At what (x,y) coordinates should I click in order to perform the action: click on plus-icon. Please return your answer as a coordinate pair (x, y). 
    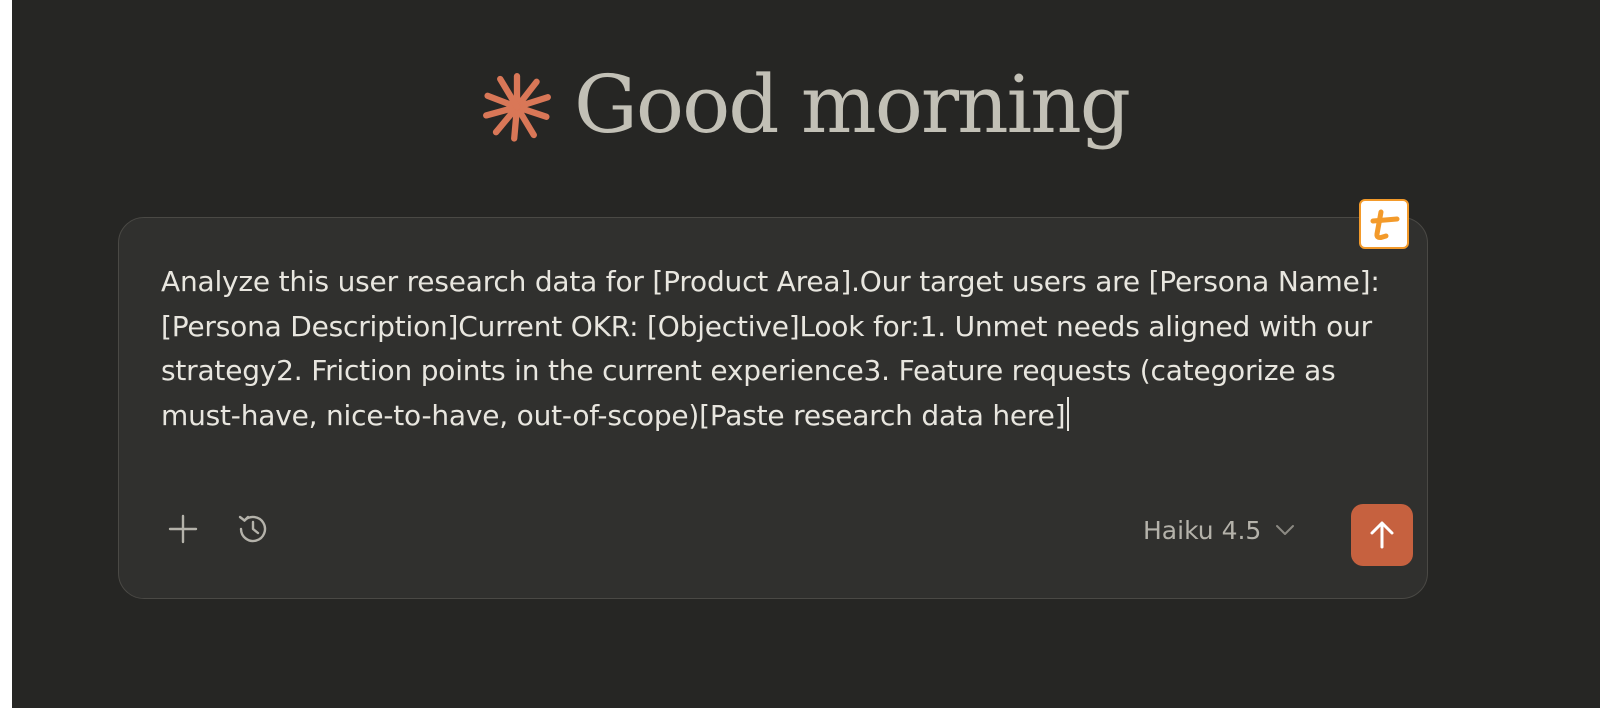
    Looking at the image, I should click on (183, 529).